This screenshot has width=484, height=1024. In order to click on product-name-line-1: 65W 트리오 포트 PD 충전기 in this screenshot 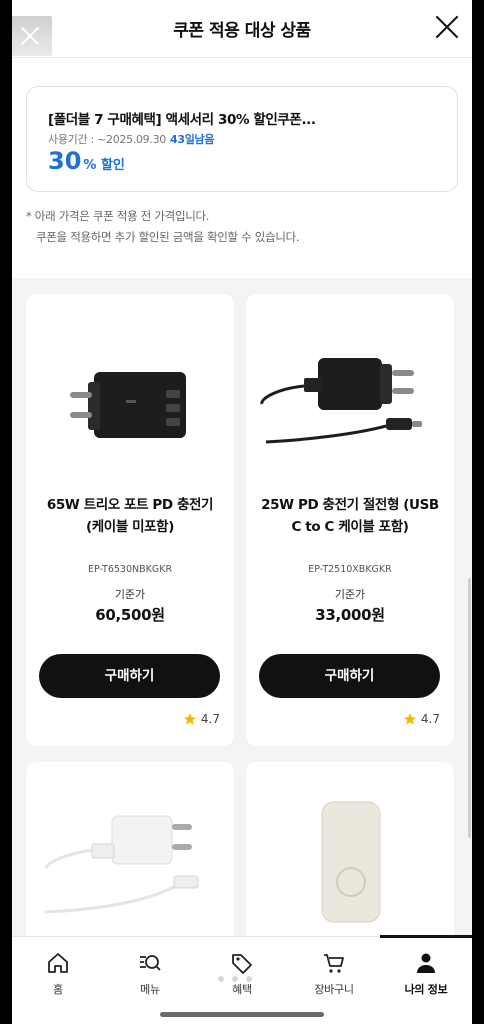, I will do `click(130, 505)`.